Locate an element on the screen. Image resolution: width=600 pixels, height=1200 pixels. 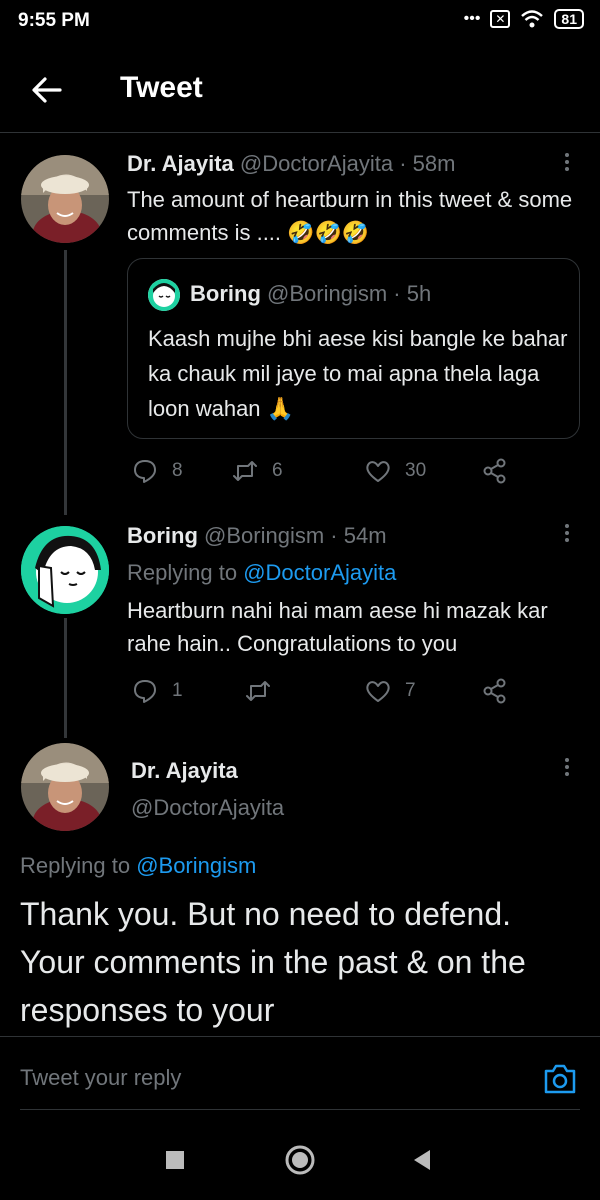
reply-count: 8 is located at coordinates (177, 470).